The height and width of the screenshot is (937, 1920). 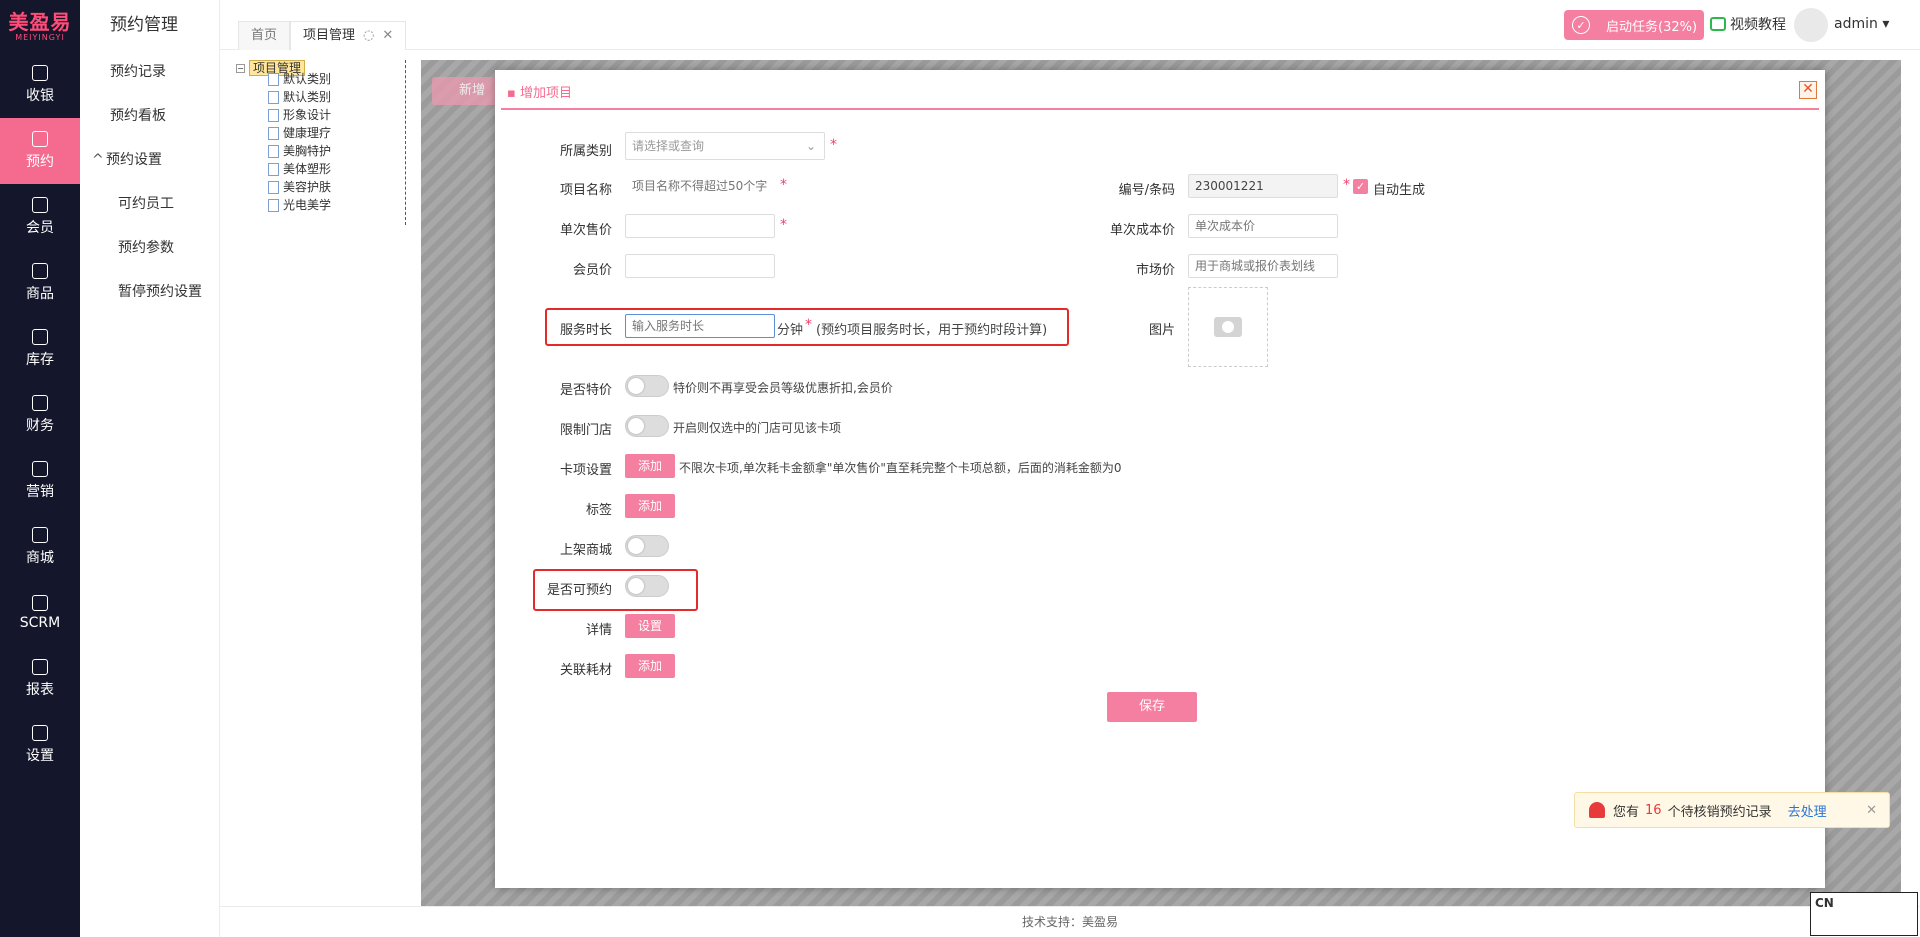 What do you see at coordinates (40, 415) in the screenshot?
I see `nav-item-5: 财务` at bounding box center [40, 415].